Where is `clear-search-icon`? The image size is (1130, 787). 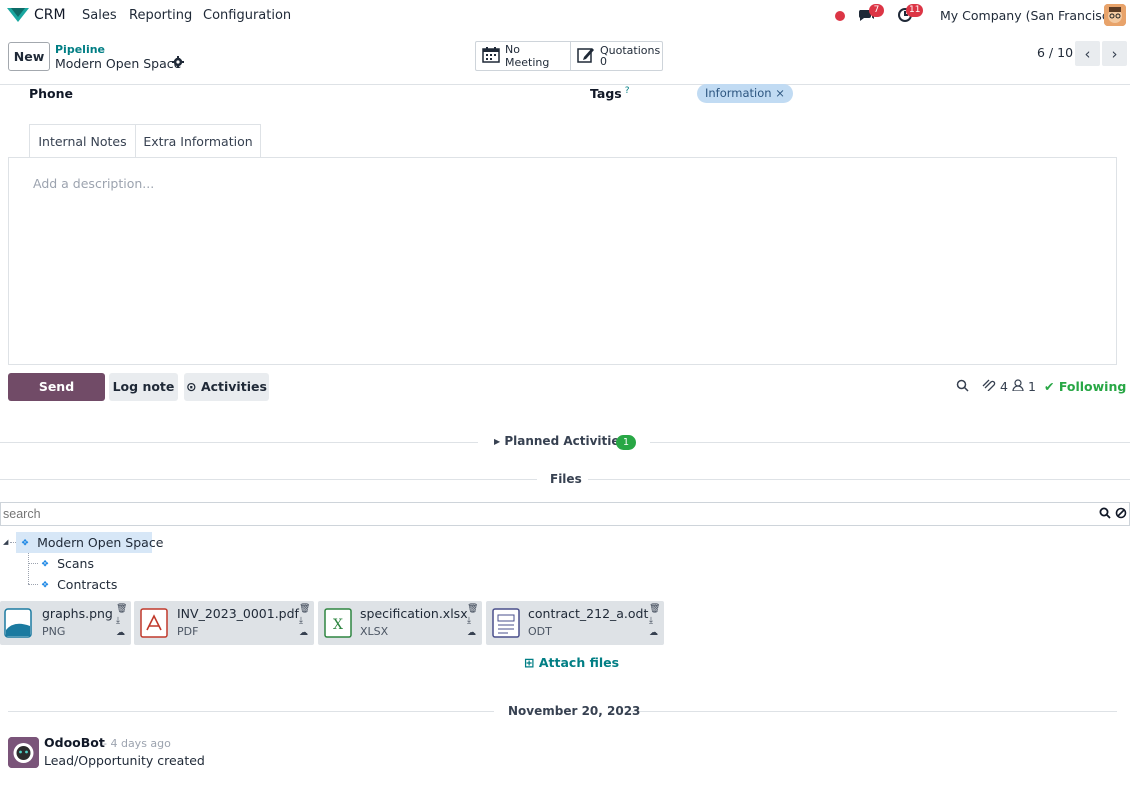
clear-search-icon is located at coordinates (1121, 515).